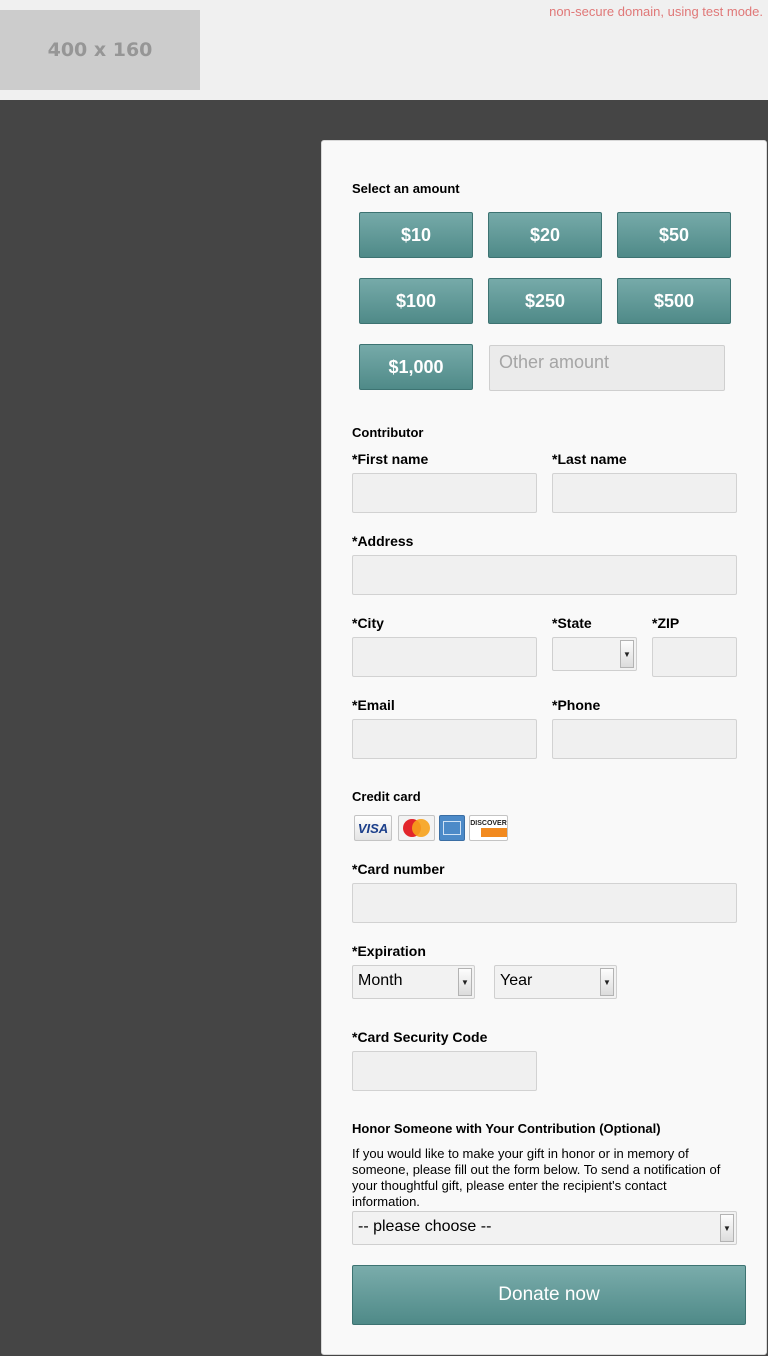 The width and height of the screenshot is (768, 1356). What do you see at coordinates (576, 705) in the screenshot?
I see `phone-label: *Phone` at bounding box center [576, 705].